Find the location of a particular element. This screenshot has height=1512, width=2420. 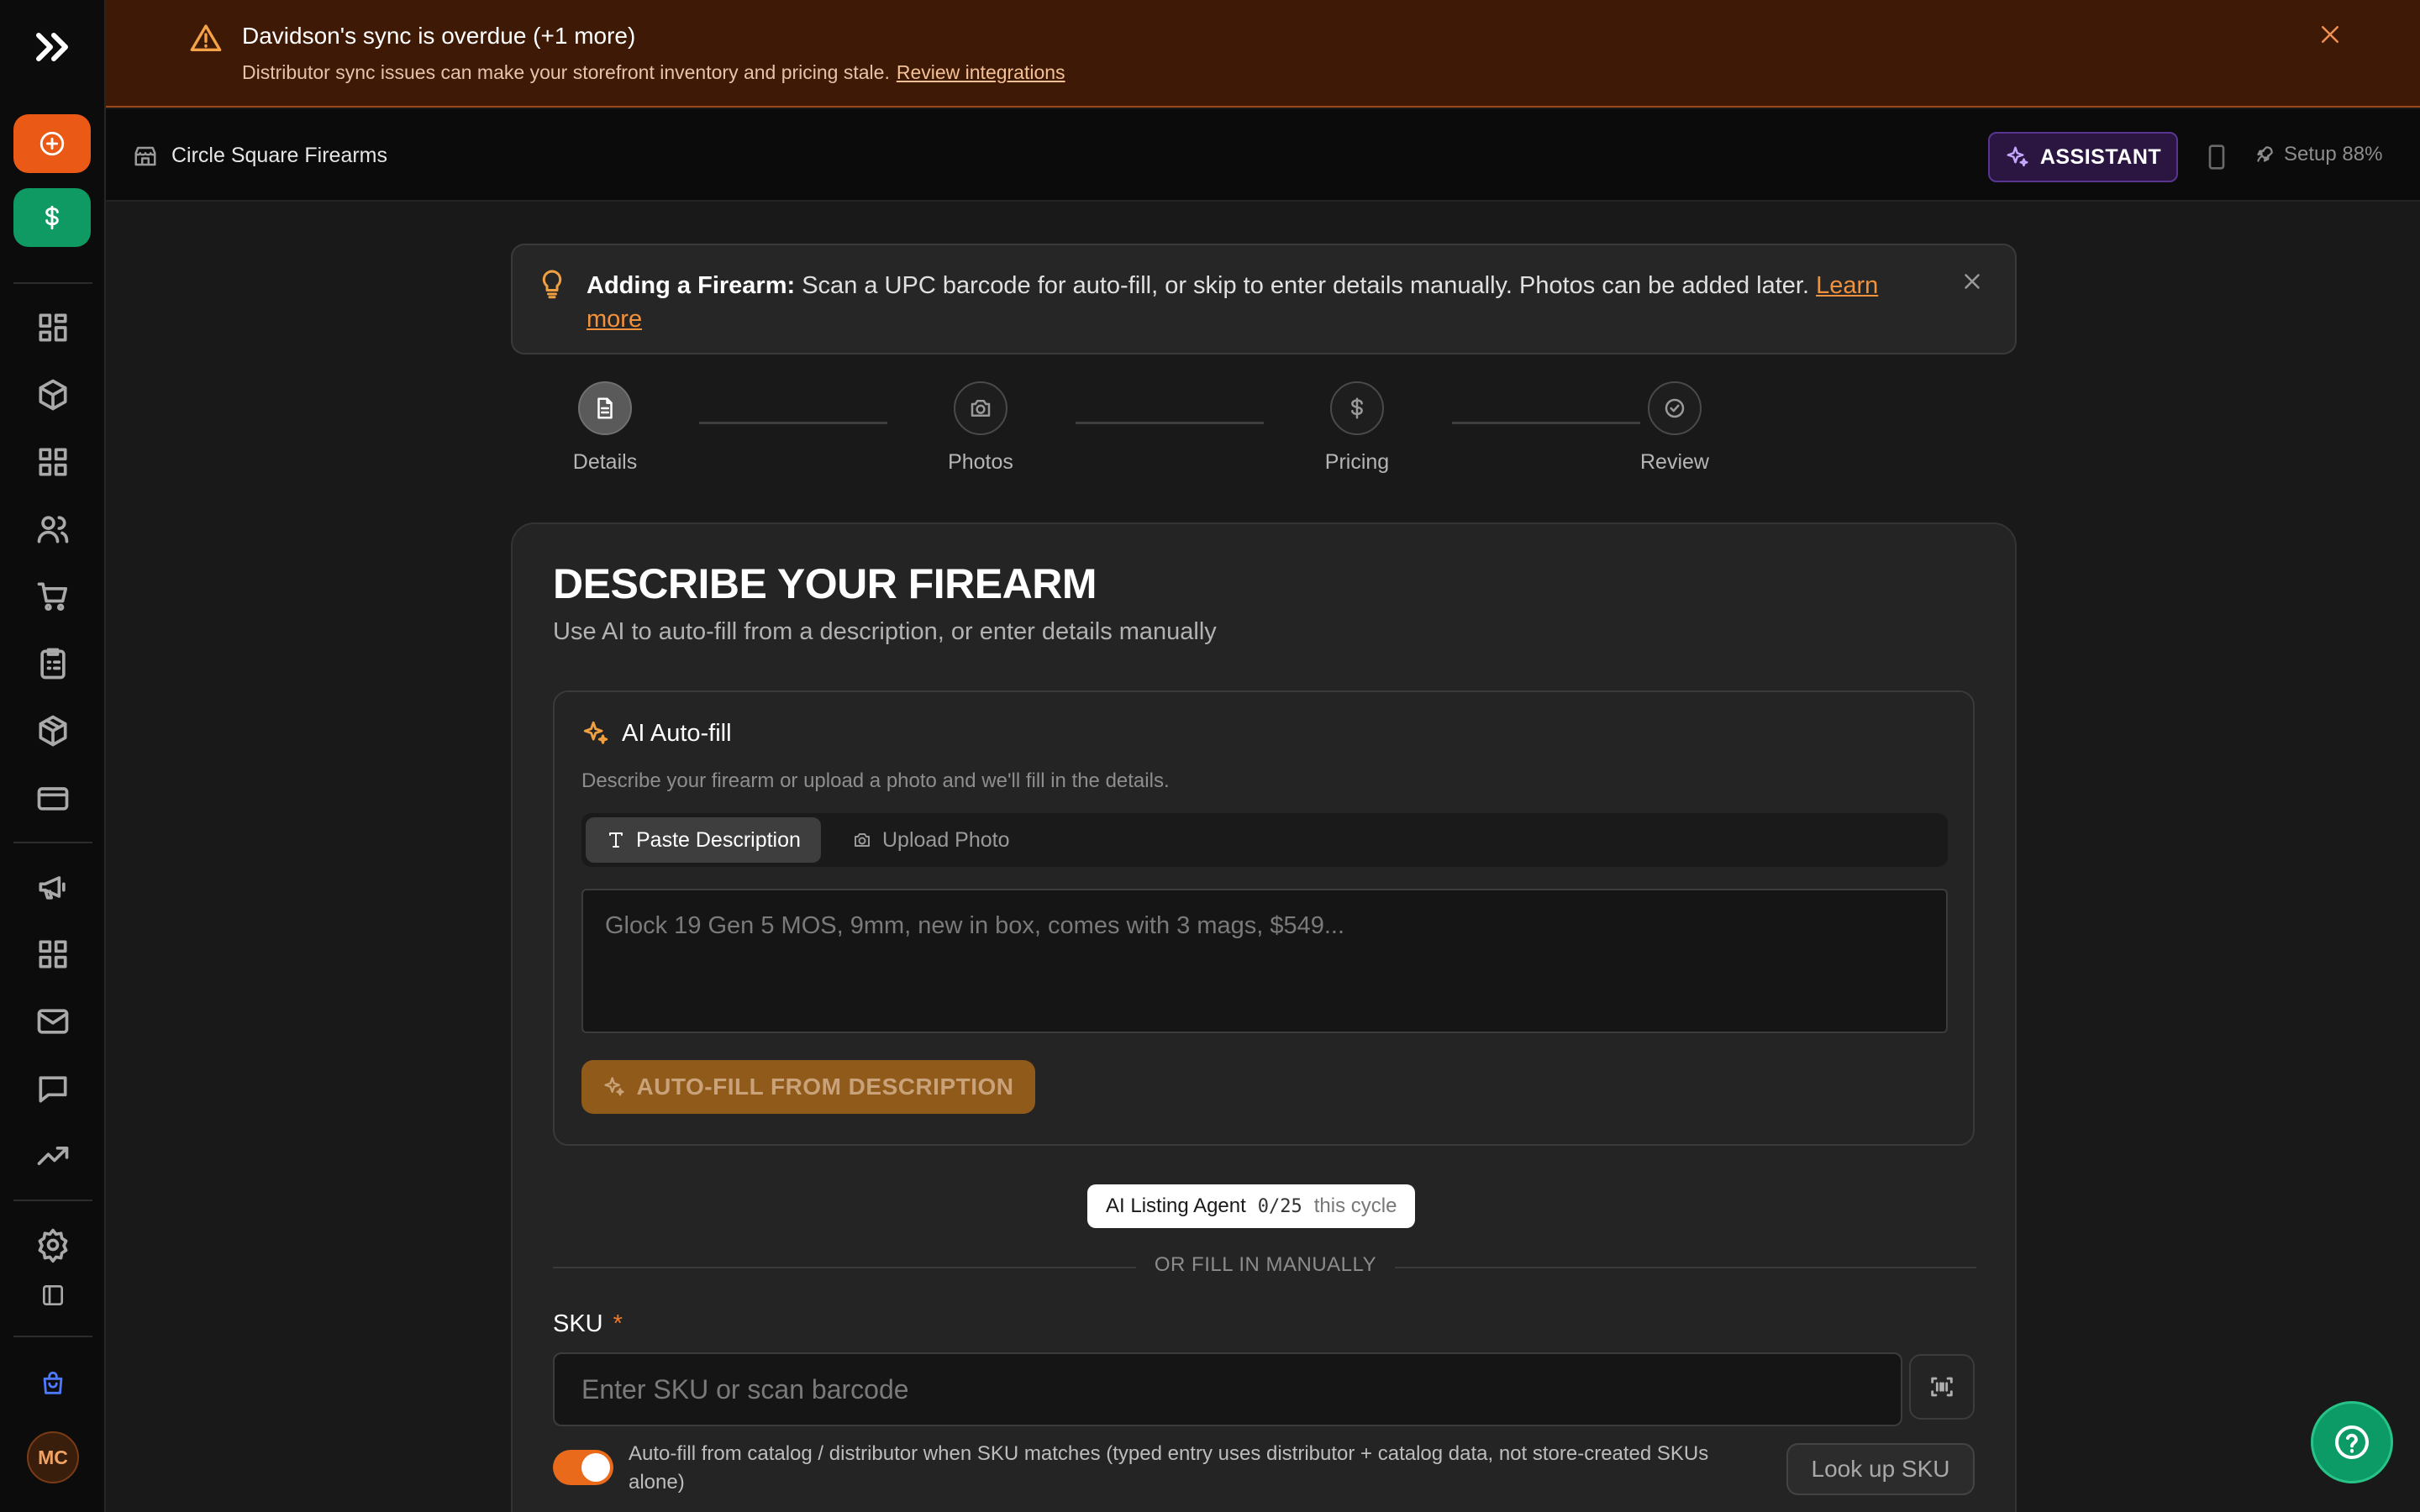

step-details: Details is located at coordinates (605, 428).